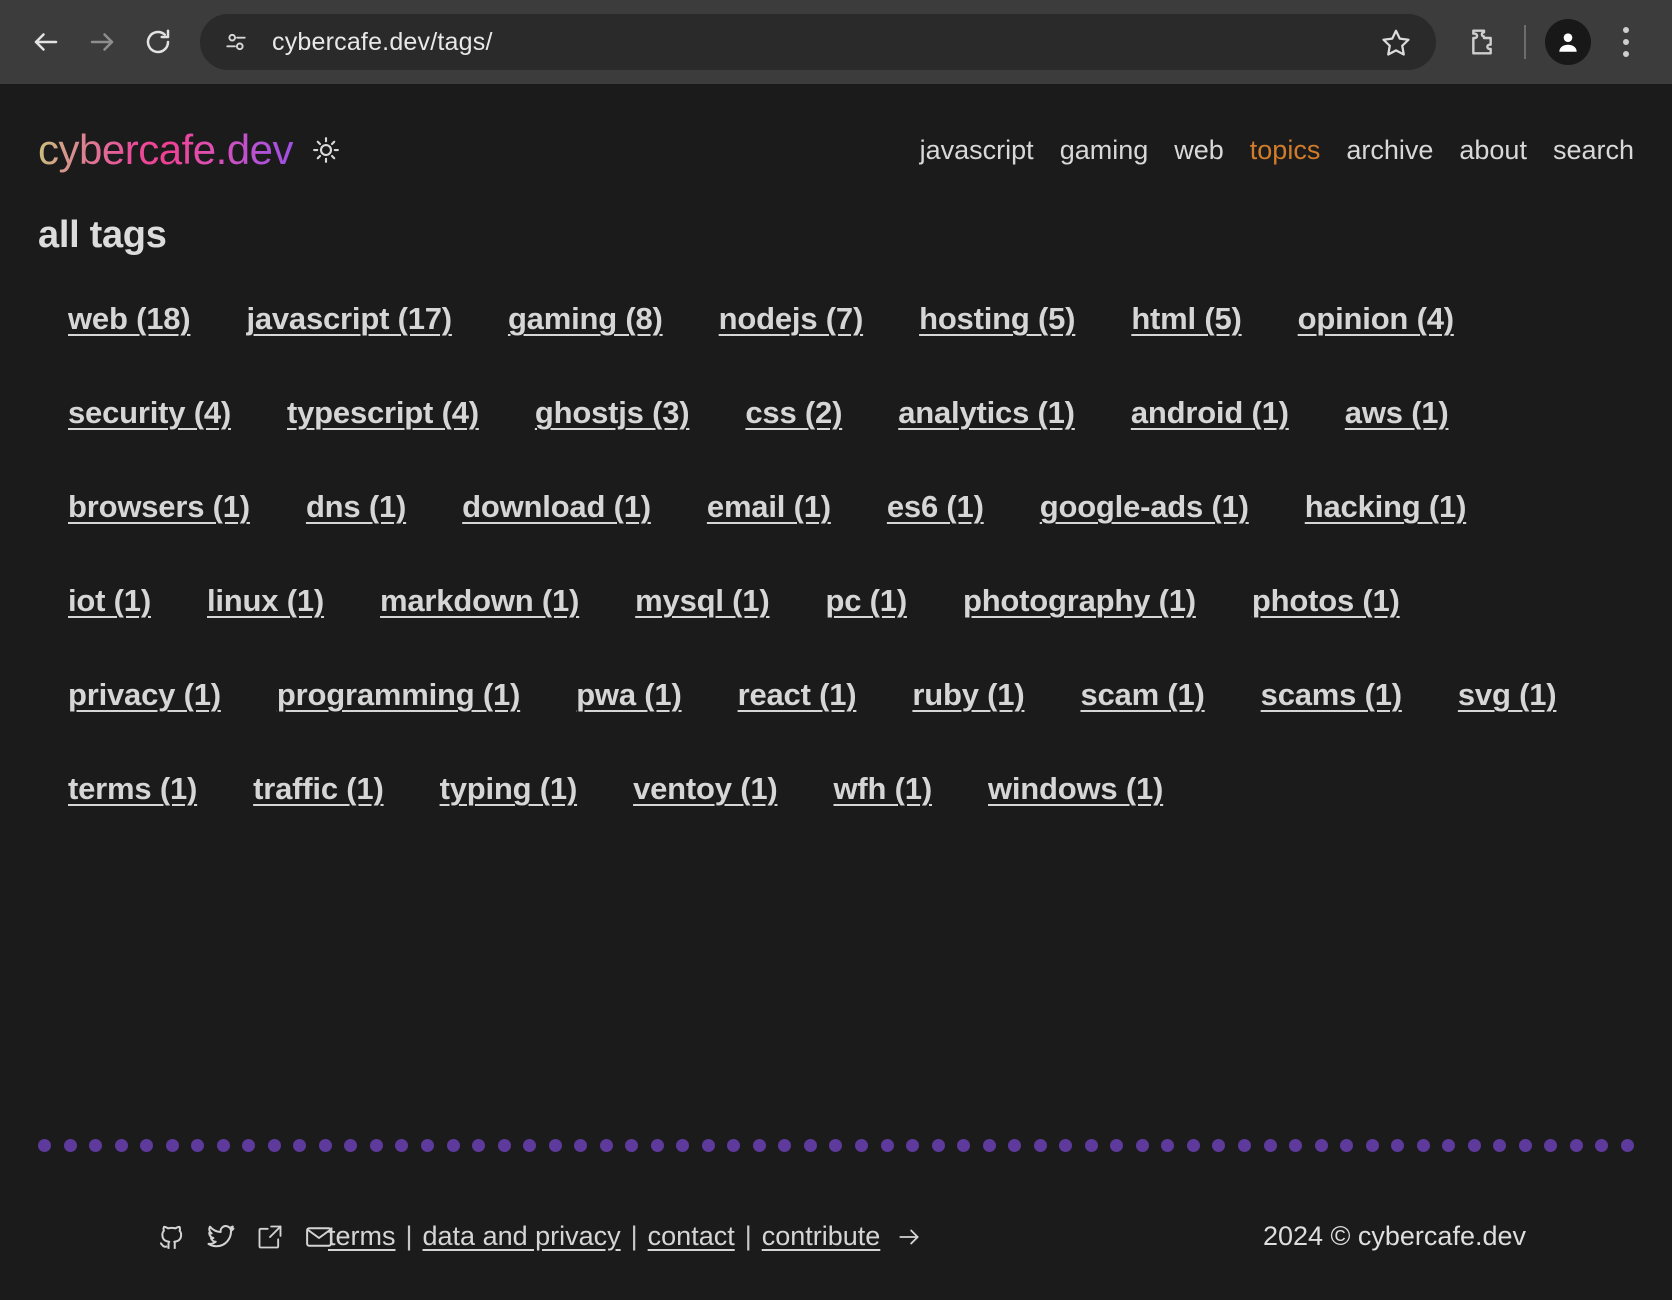 The height and width of the screenshot is (1300, 1672). What do you see at coordinates (1210, 413) in the screenshot?
I see `tag-link-android: android (1)` at bounding box center [1210, 413].